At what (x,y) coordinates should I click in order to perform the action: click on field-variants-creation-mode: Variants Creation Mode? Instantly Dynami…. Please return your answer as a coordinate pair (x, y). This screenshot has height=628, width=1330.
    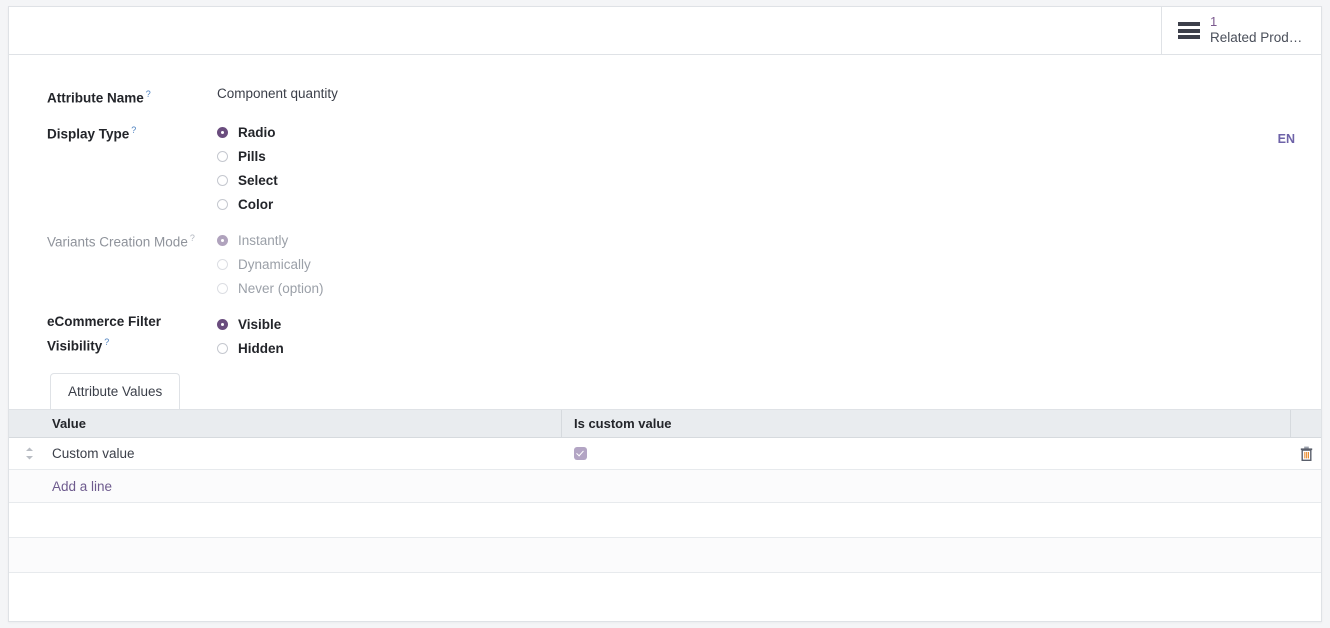
    Looking at the image, I should click on (397, 264).